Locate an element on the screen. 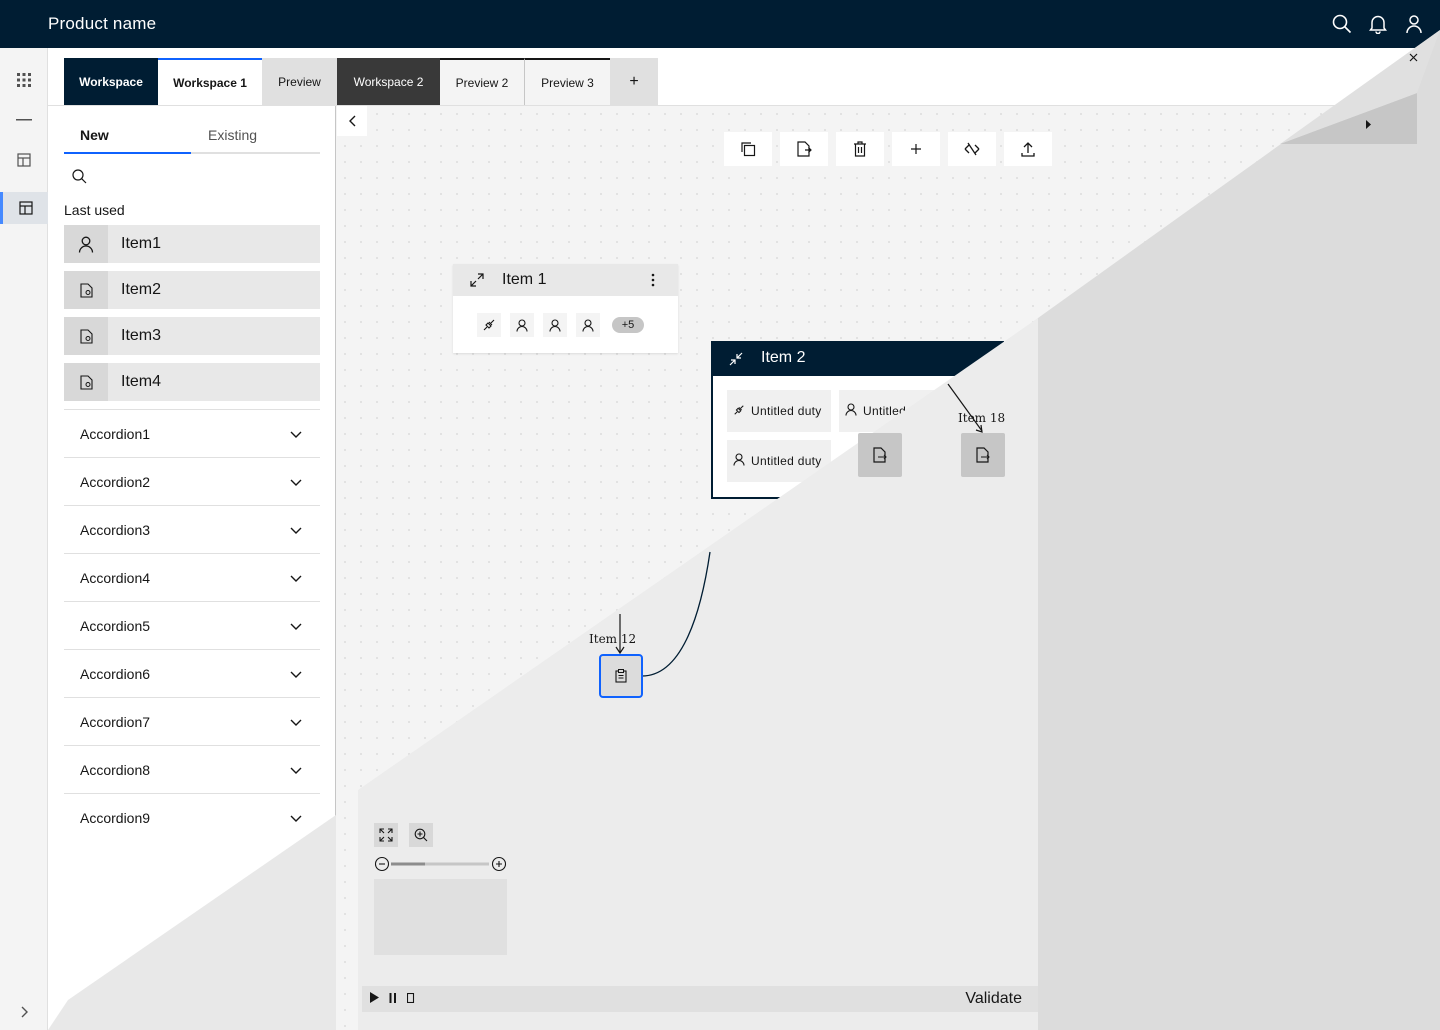  delete-button is located at coordinates (860, 149).